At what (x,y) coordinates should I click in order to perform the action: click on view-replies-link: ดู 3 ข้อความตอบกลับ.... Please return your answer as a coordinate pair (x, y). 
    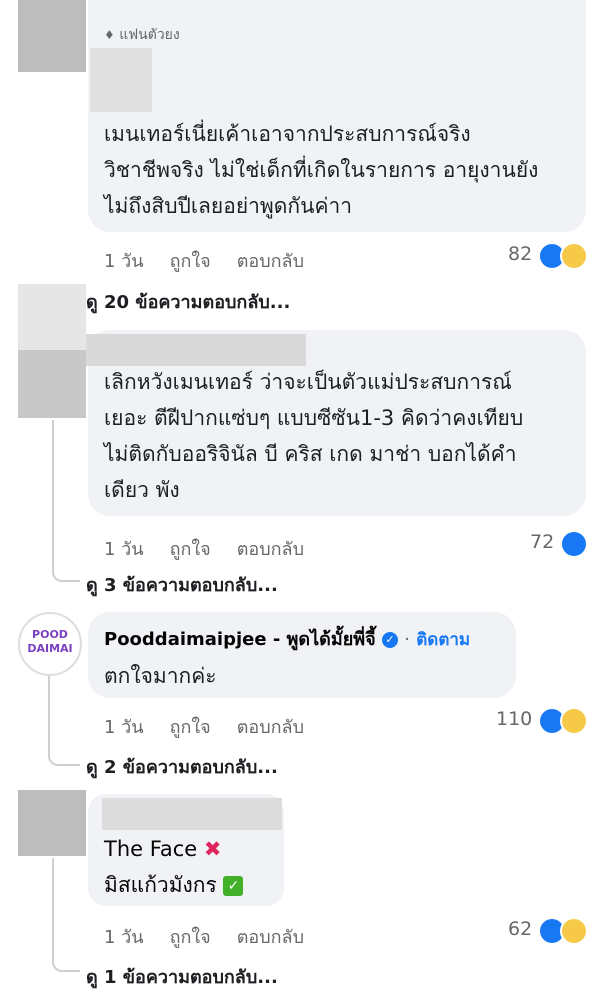
    Looking at the image, I should click on (182, 584).